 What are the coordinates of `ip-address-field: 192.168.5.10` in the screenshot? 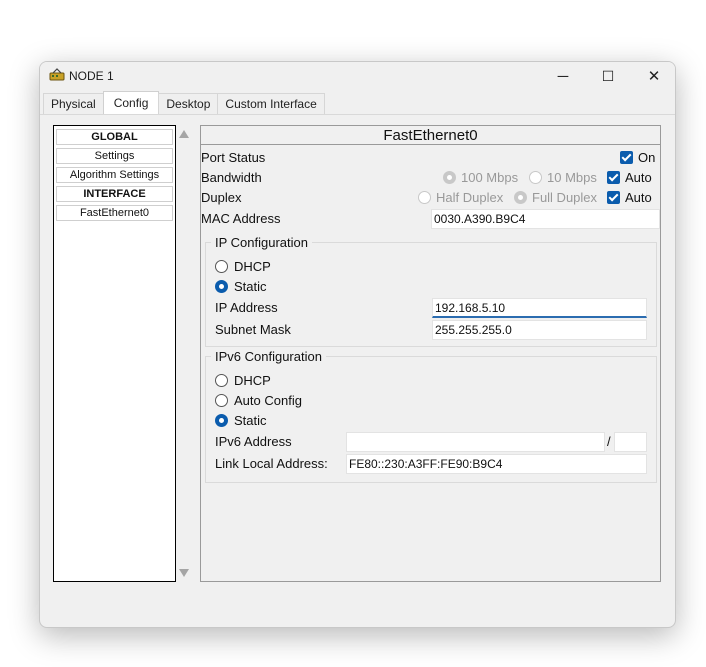 It's located at (539, 308).